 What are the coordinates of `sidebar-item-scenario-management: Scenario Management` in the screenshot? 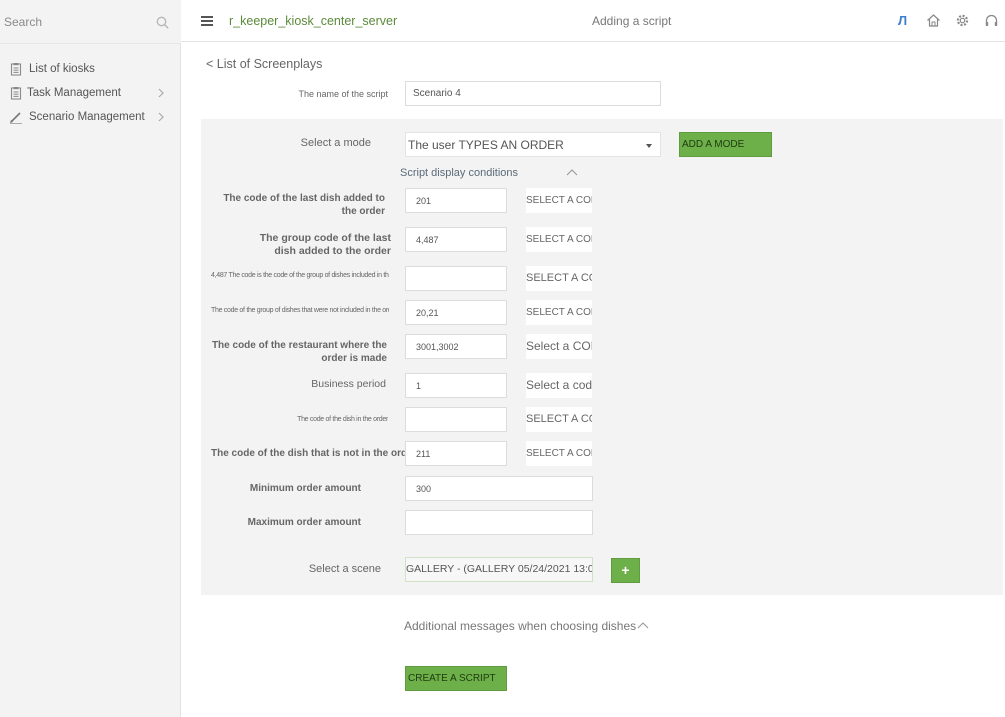 It's located at (90, 117).